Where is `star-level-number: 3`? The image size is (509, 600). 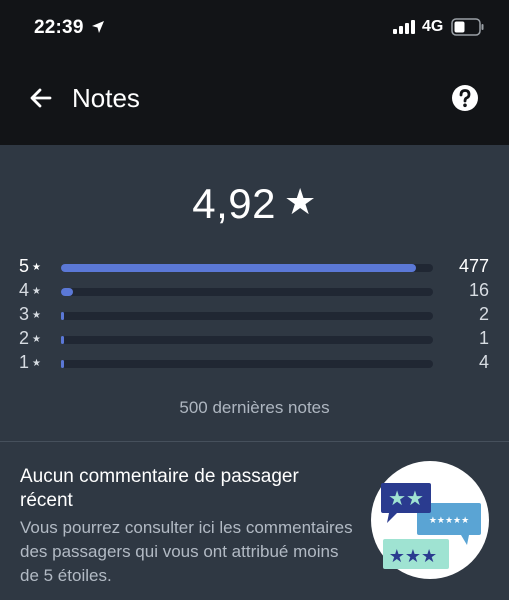
star-level-number: 3 is located at coordinates (24, 314).